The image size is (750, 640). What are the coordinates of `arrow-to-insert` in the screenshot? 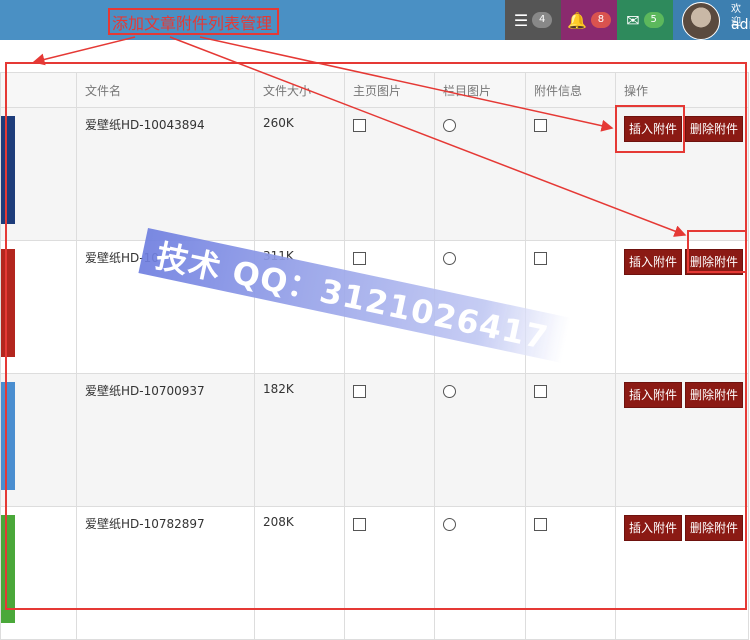 It's located at (406, 84).